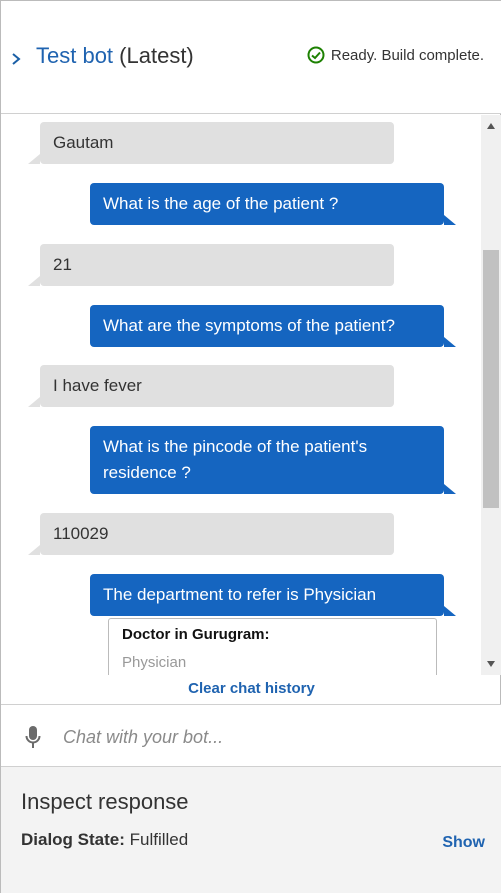 This screenshot has height=893, width=501. I want to click on version-label: (Latest), so click(156, 55).